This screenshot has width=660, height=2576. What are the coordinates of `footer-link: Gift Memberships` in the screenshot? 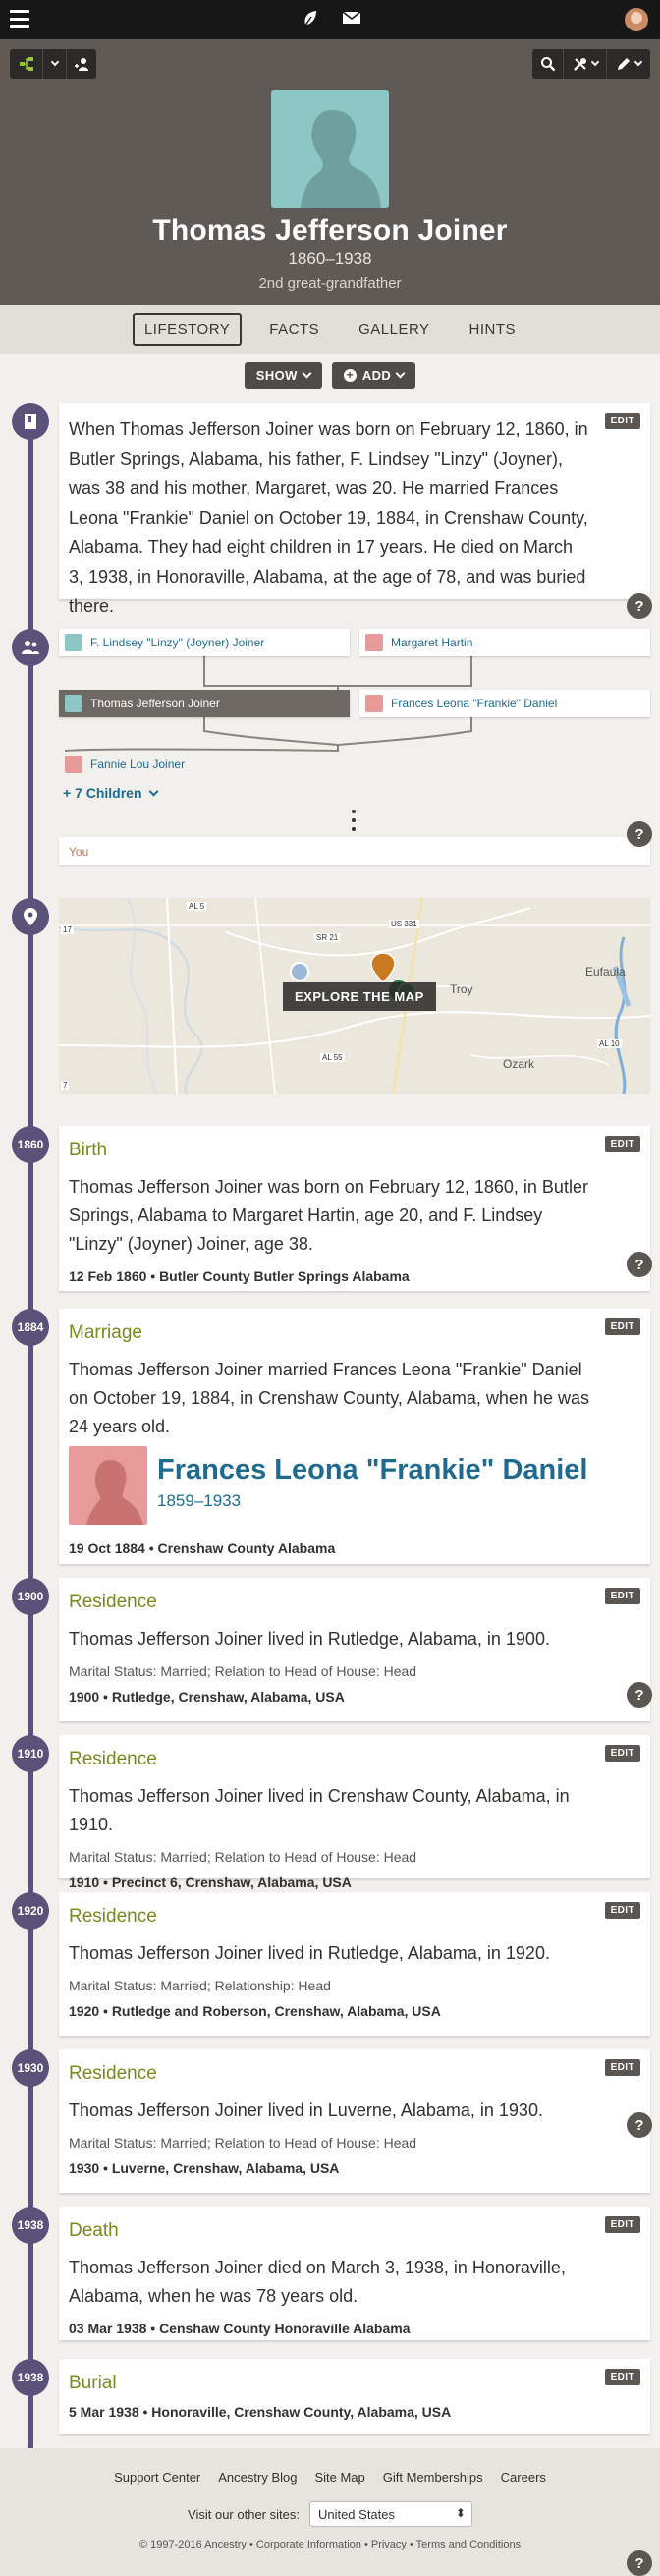 It's located at (433, 2477).